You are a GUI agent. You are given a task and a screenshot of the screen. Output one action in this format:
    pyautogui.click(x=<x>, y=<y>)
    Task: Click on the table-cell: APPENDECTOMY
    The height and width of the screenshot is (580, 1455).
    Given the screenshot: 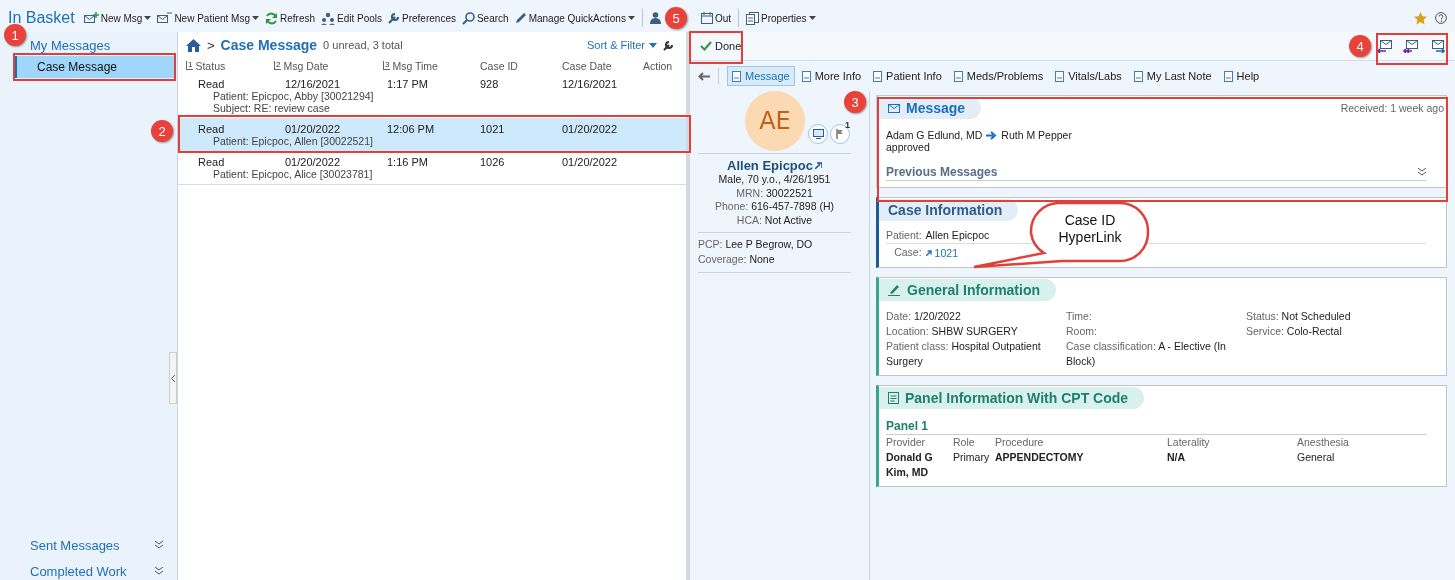 What is the action you would take?
    pyautogui.click(x=1039, y=457)
    